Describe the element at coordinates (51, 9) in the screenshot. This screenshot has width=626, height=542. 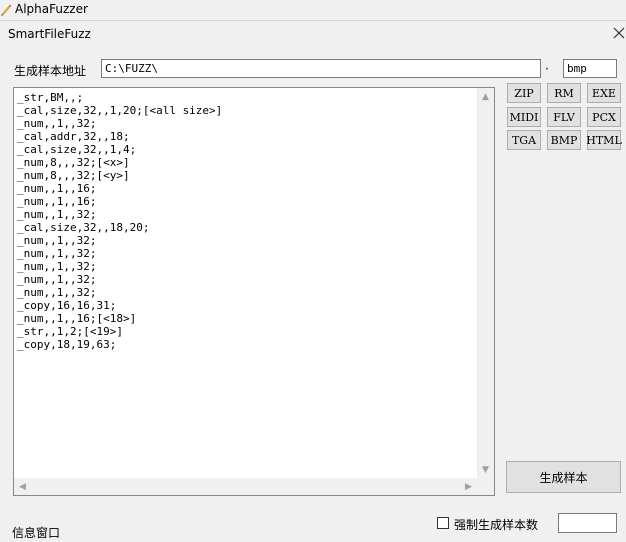
I see `window-title: AlphaFuzzer` at that location.